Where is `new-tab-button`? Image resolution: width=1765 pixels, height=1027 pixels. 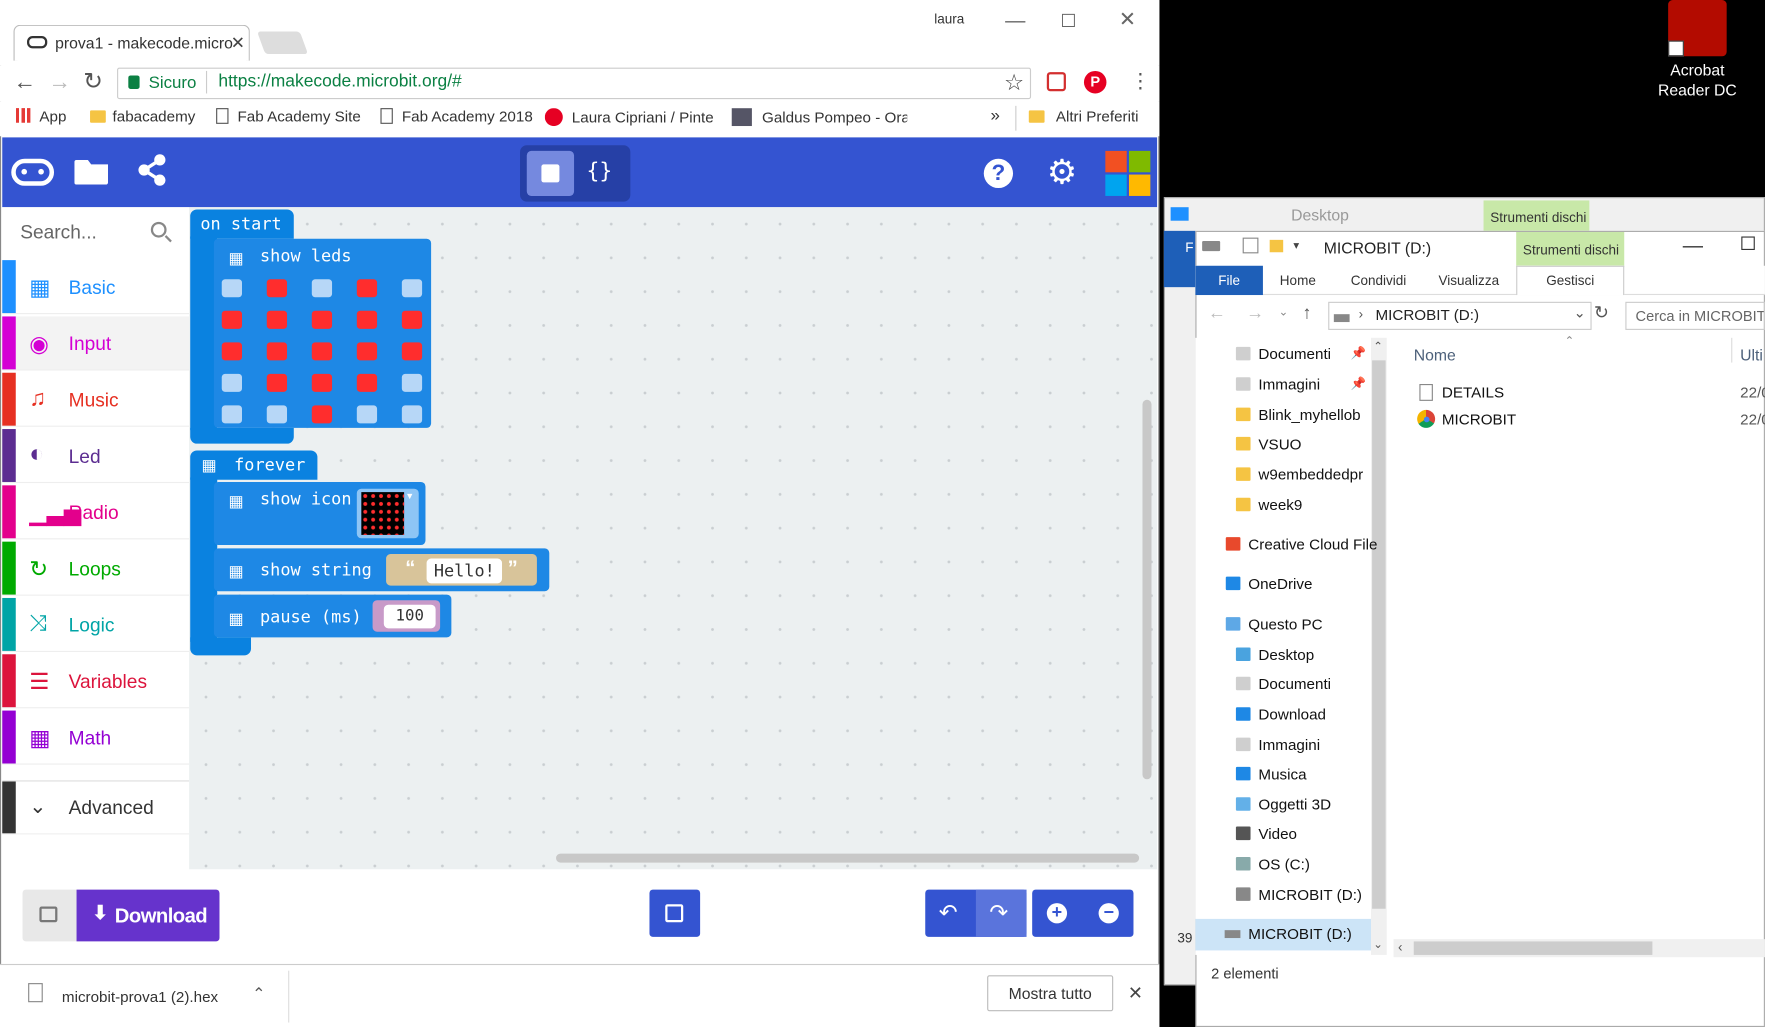
new-tab-button is located at coordinates (283, 43).